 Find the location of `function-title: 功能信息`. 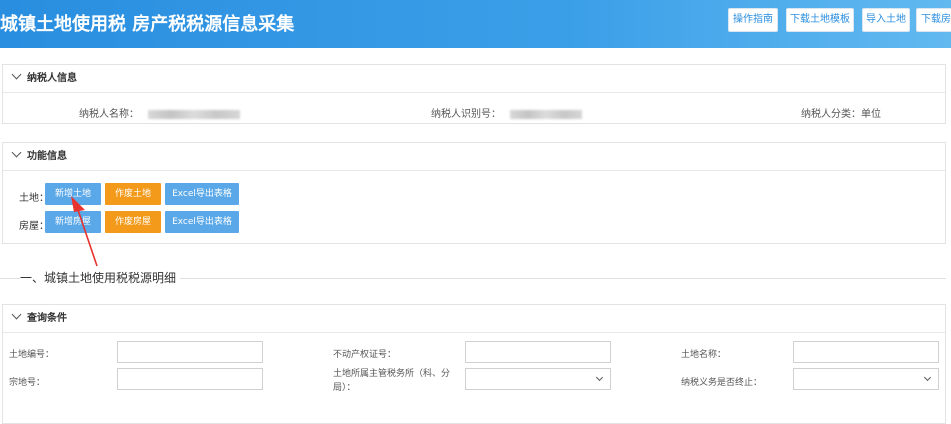

function-title: 功能信息 is located at coordinates (47, 156).